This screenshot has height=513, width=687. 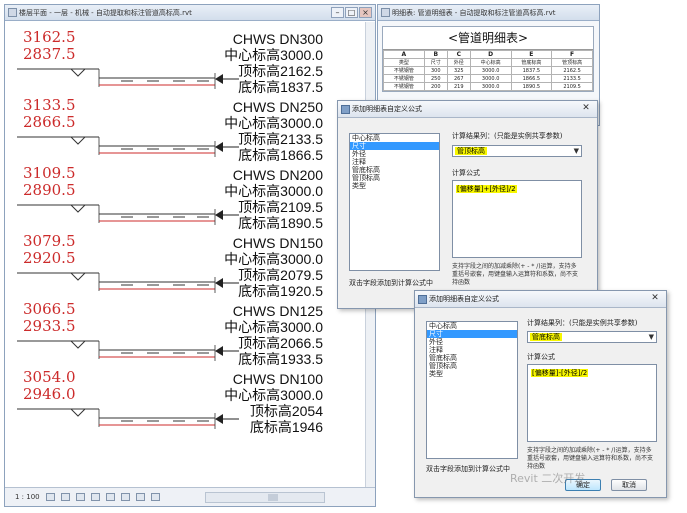 What do you see at coordinates (517, 219) in the screenshot?
I see `dialog1-formula-editor: [偏移量]+[外径]/2` at bounding box center [517, 219].